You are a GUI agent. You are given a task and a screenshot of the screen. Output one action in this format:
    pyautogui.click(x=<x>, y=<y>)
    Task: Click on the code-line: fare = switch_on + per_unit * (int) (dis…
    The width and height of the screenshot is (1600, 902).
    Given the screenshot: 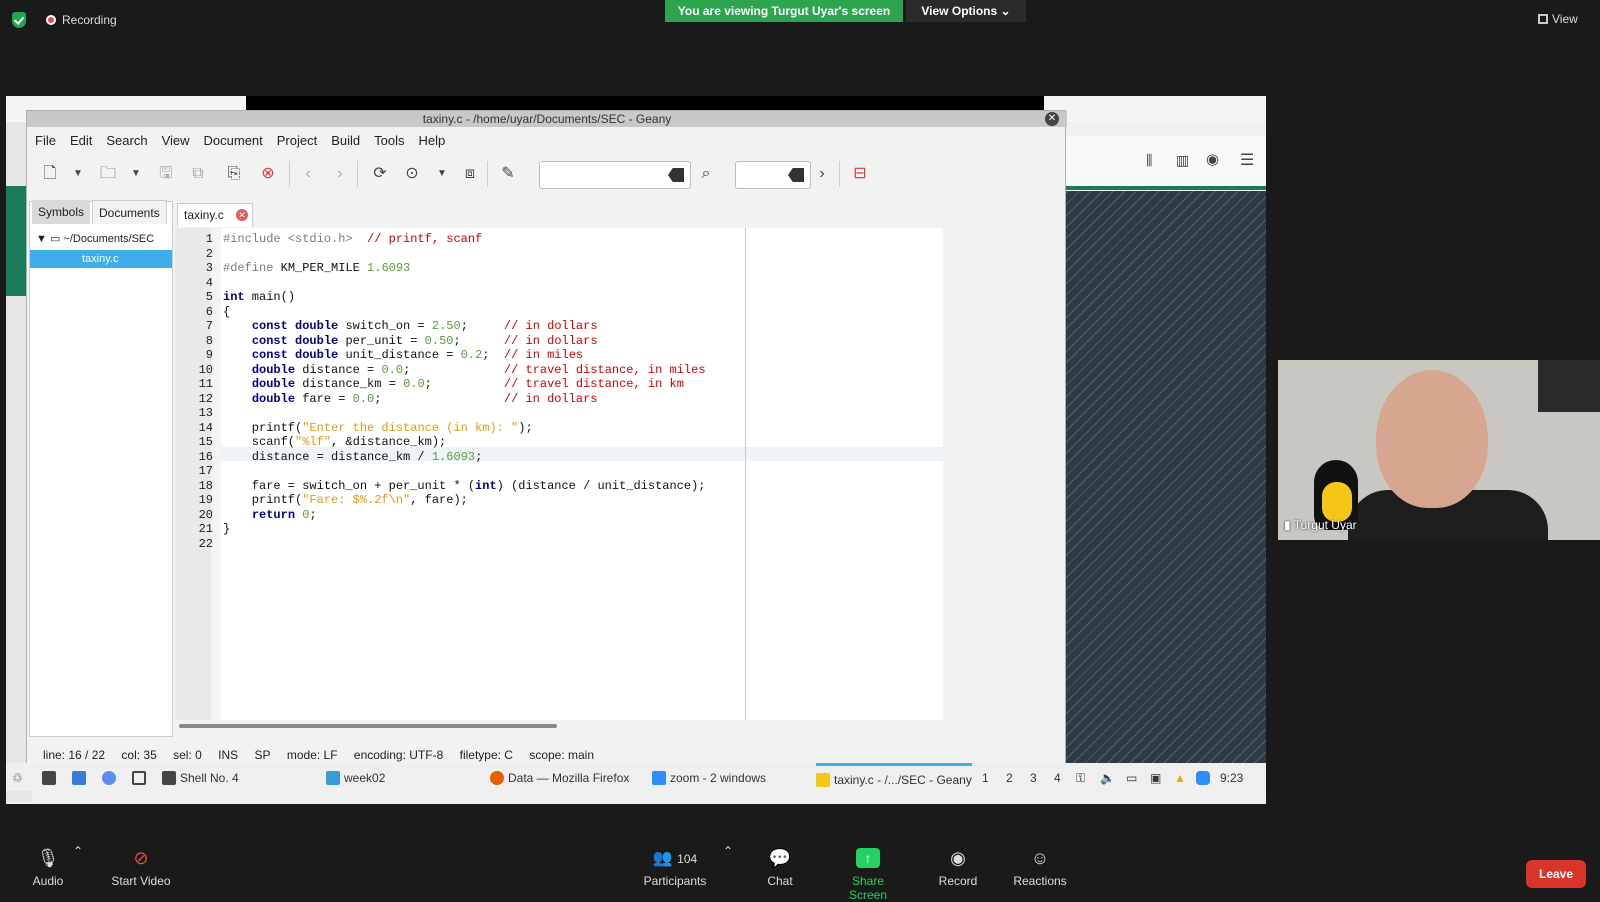 What is the action you would take?
    pyautogui.click(x=464, y=486)
    